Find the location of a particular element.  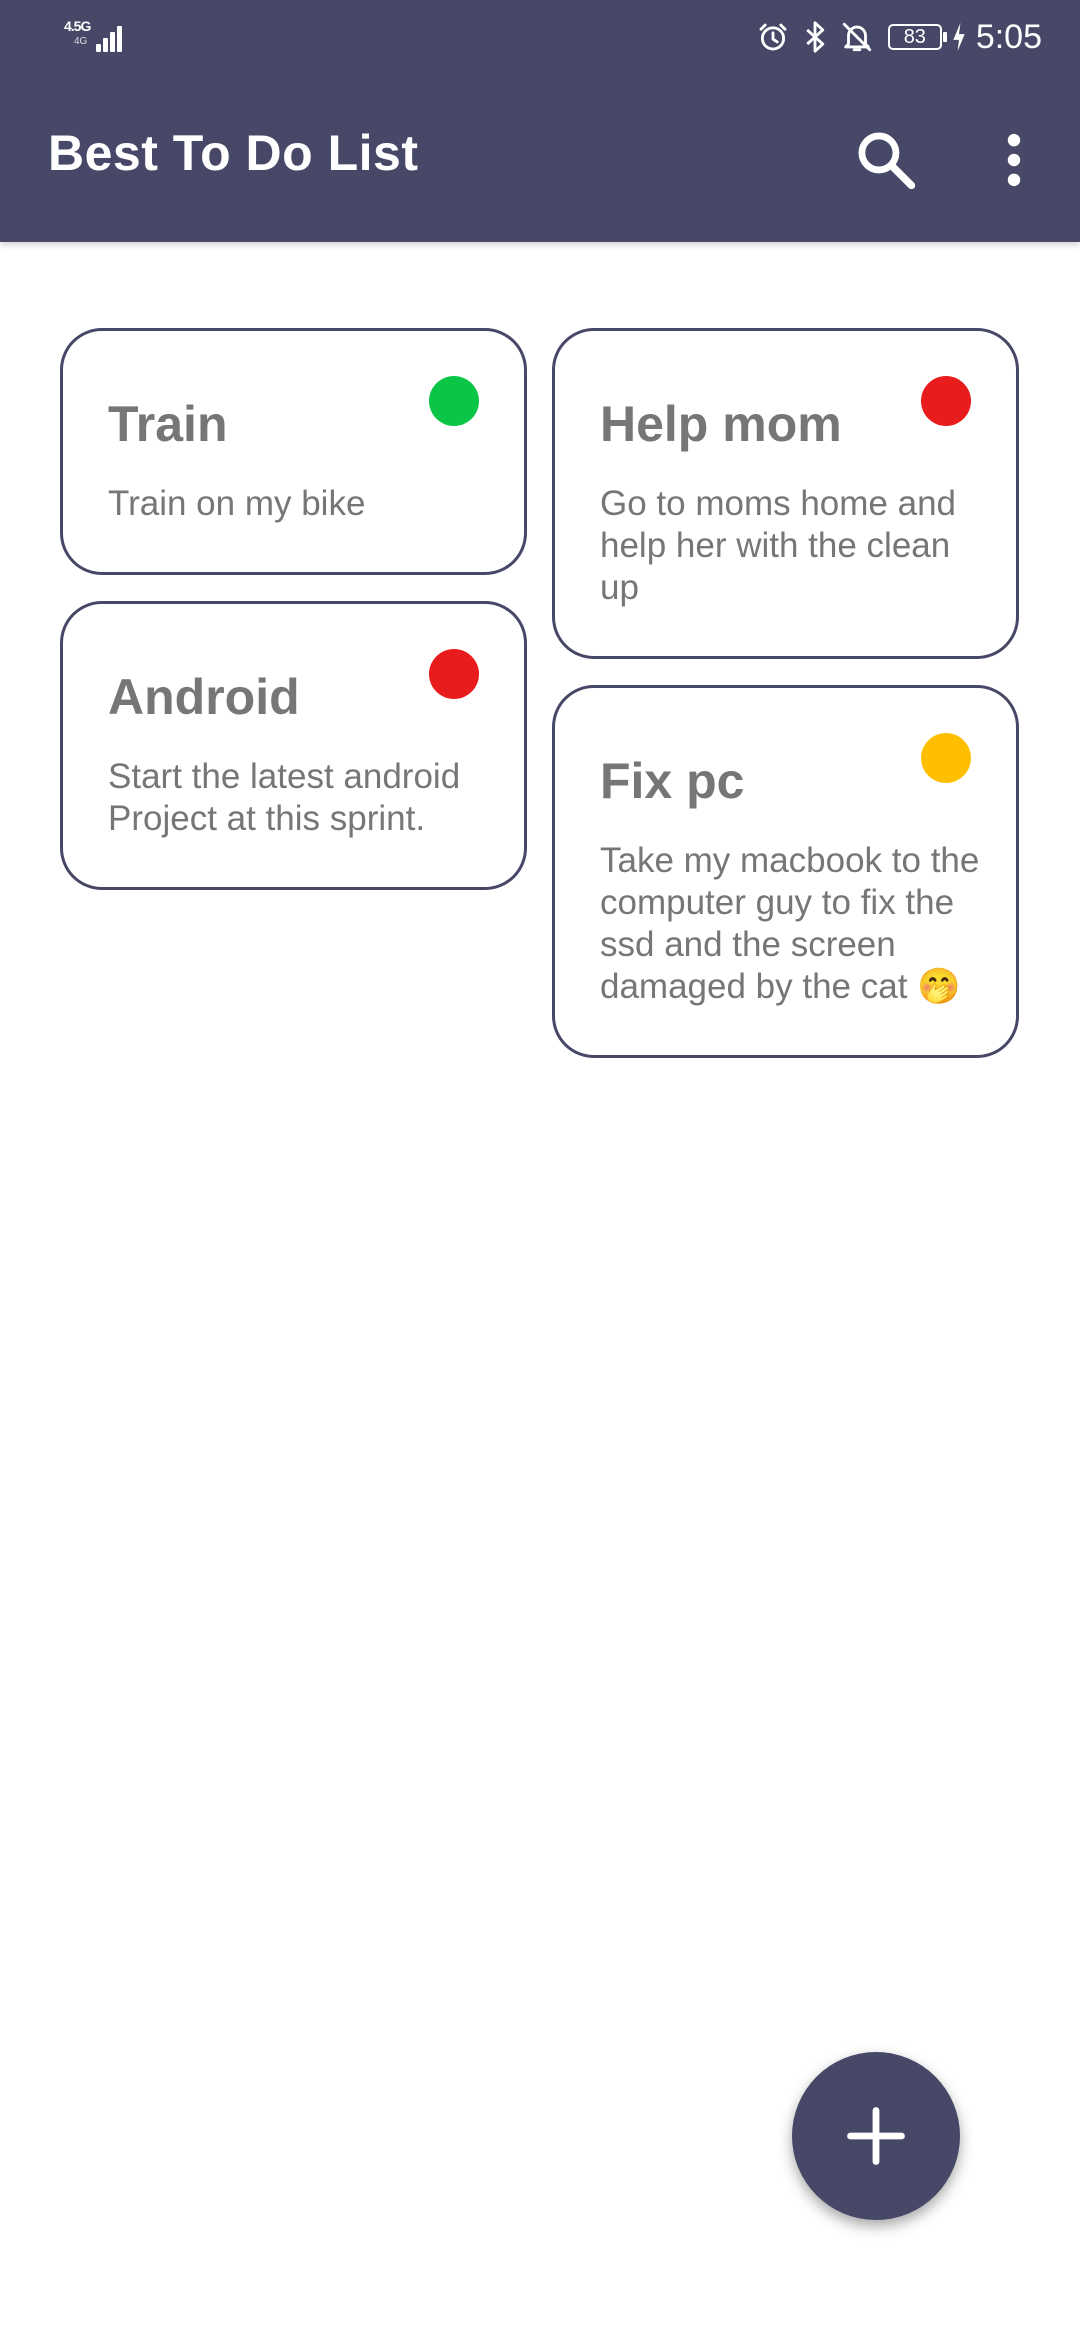

overflow-menu-button is located at coordinates (1014, 160).